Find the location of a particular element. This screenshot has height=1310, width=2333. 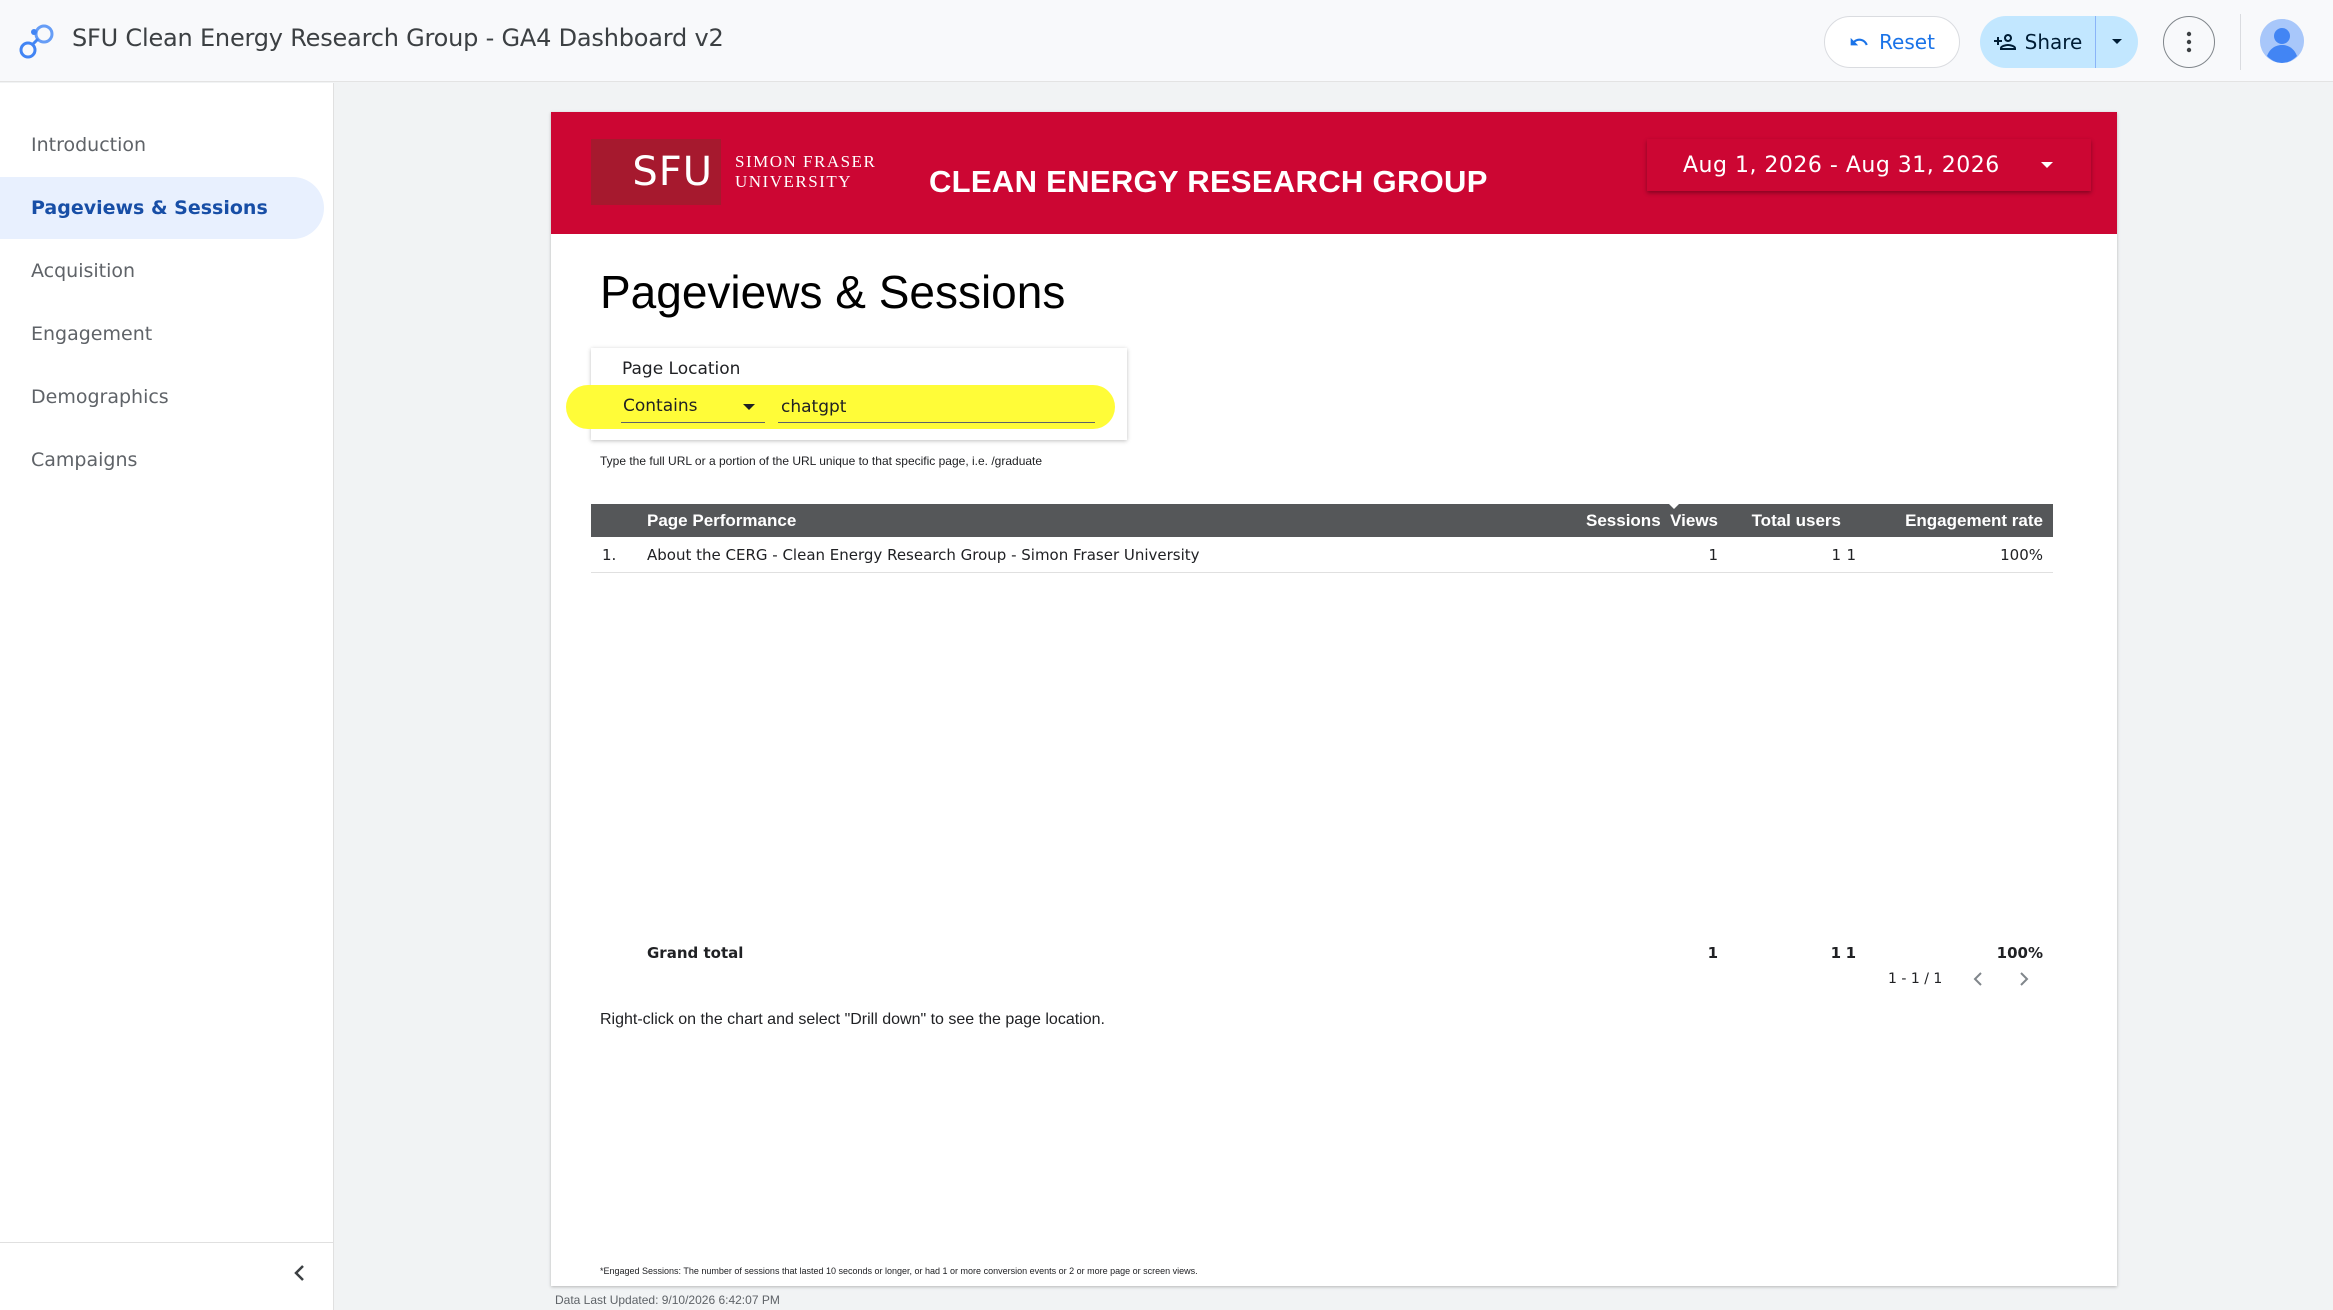

more-vert-icon is located at coordinates (2189, 42).